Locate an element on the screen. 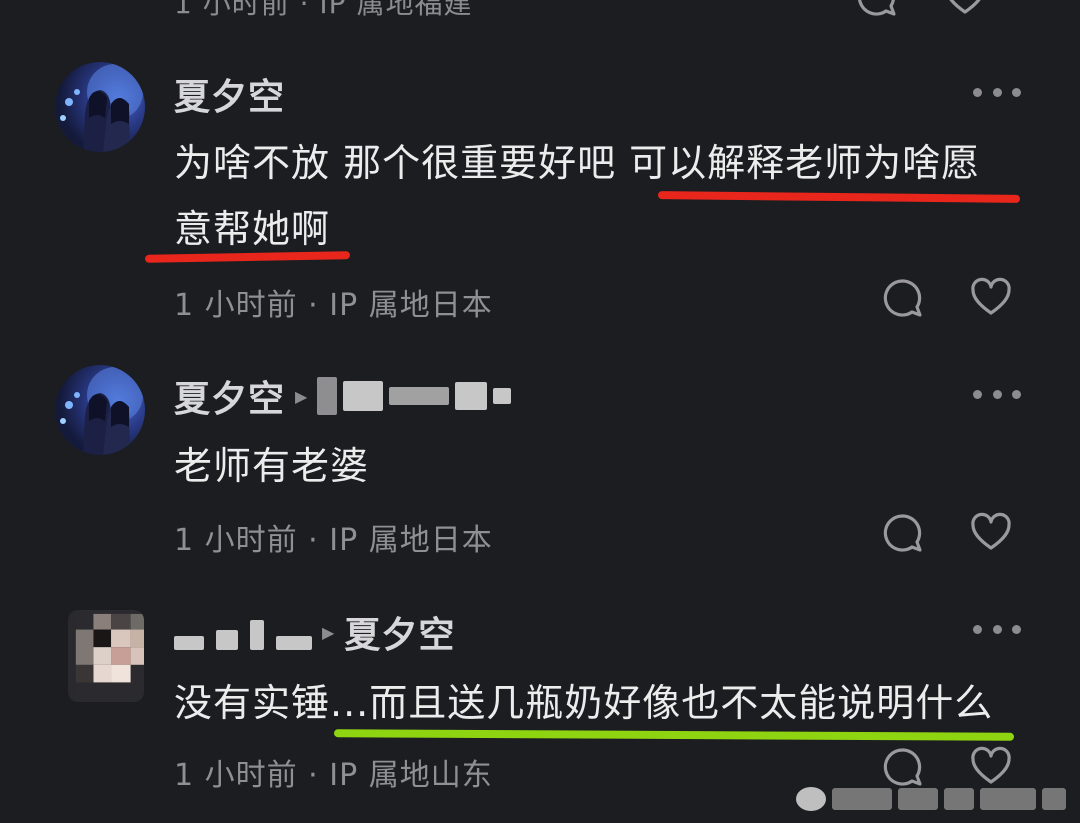 The height and width of the screenshot is (823, 1080). comment-text: 没有实锤...而且送几瓶奶好像也不太能说明什么 is located at coordinates (604, 703).